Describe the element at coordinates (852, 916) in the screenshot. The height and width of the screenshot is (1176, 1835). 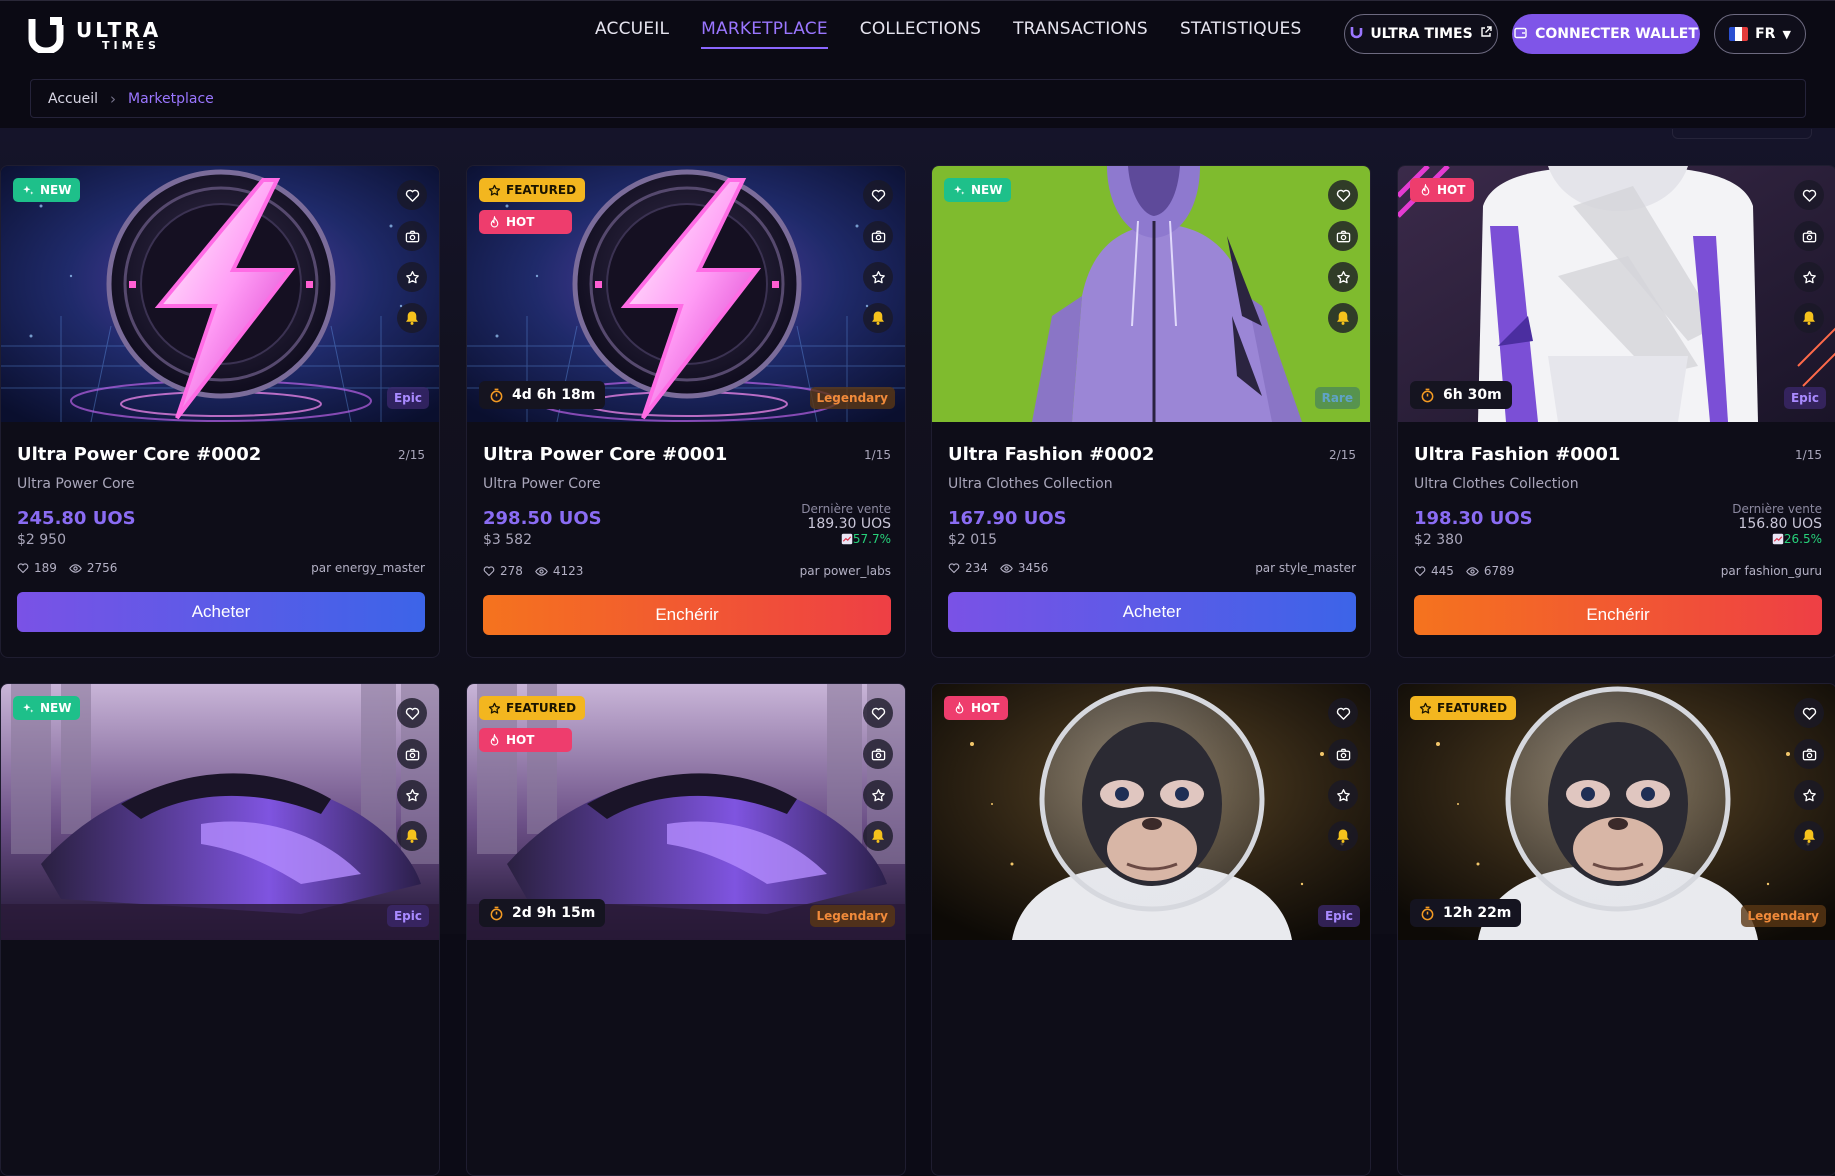
I see `rarity-badge: Legendary` at that location.